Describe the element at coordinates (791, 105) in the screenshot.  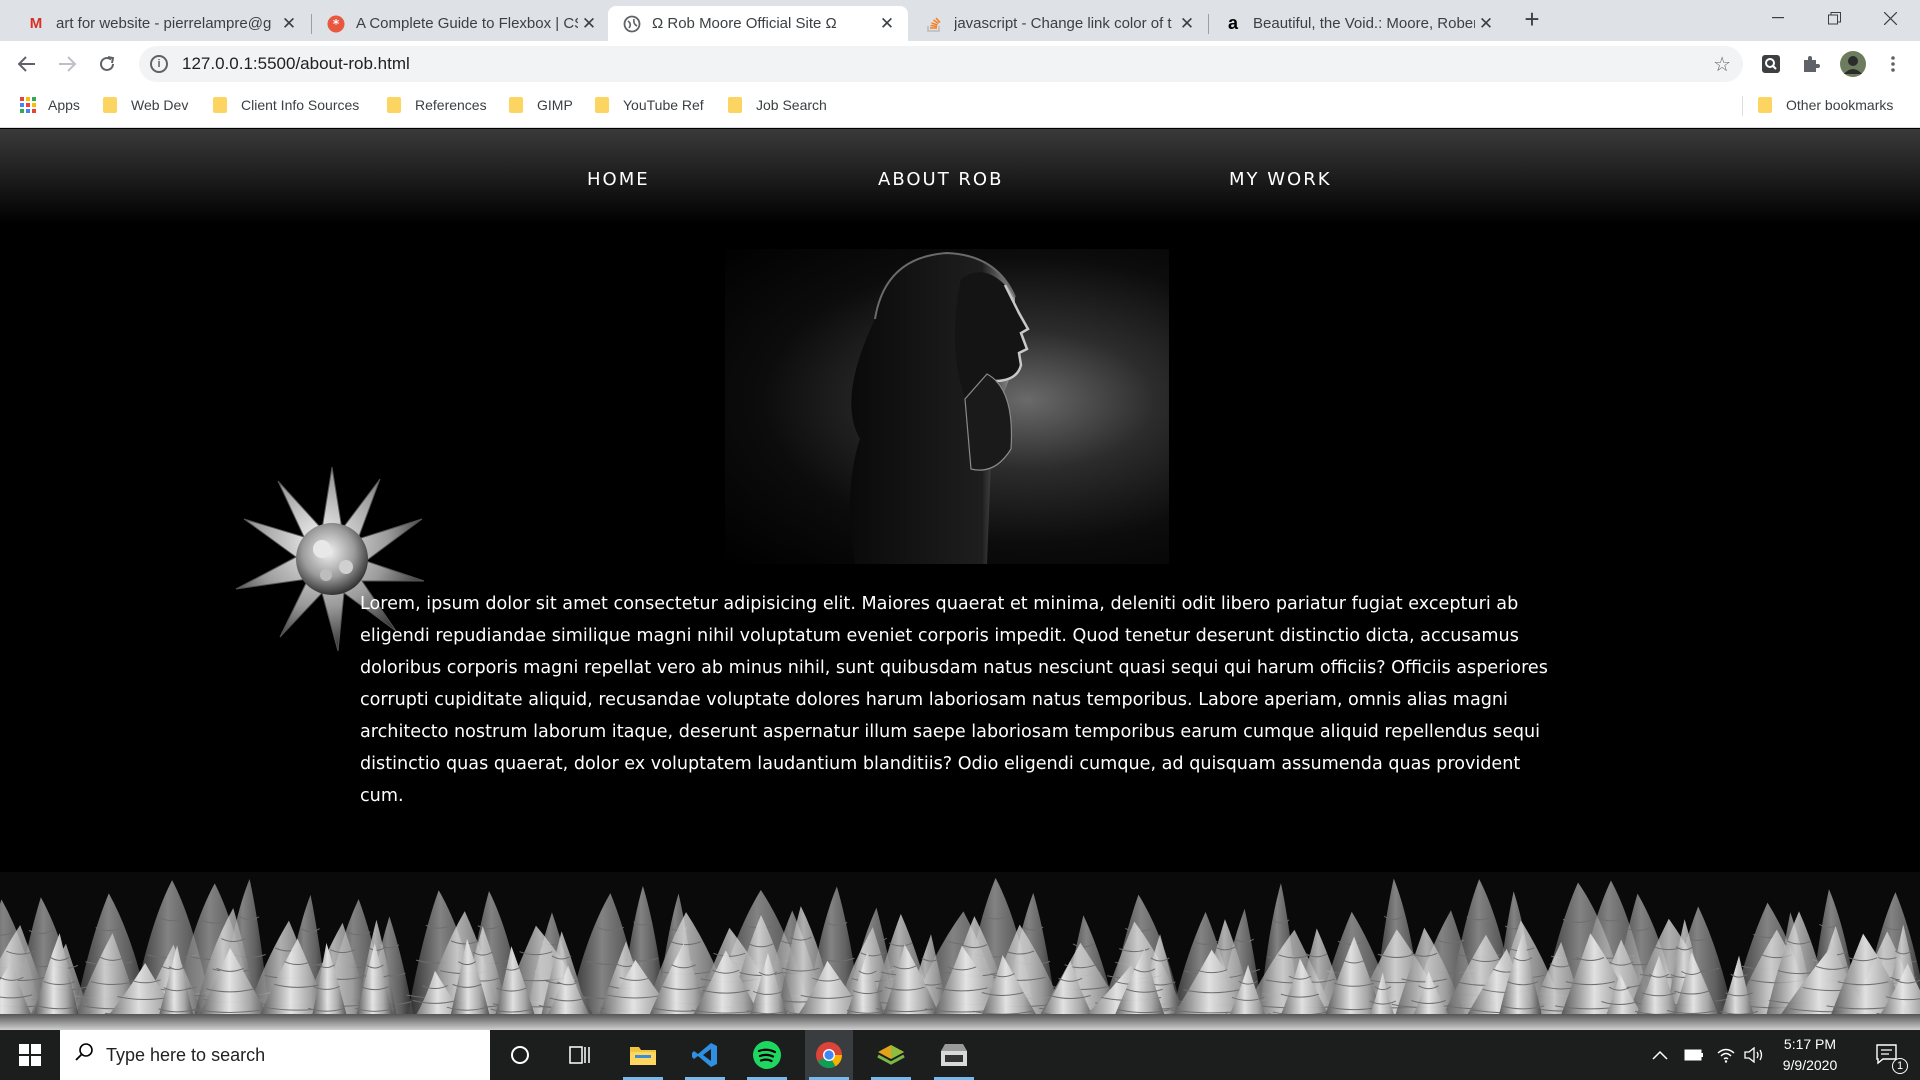
I see `bookmark-label: Job Search` at that location.